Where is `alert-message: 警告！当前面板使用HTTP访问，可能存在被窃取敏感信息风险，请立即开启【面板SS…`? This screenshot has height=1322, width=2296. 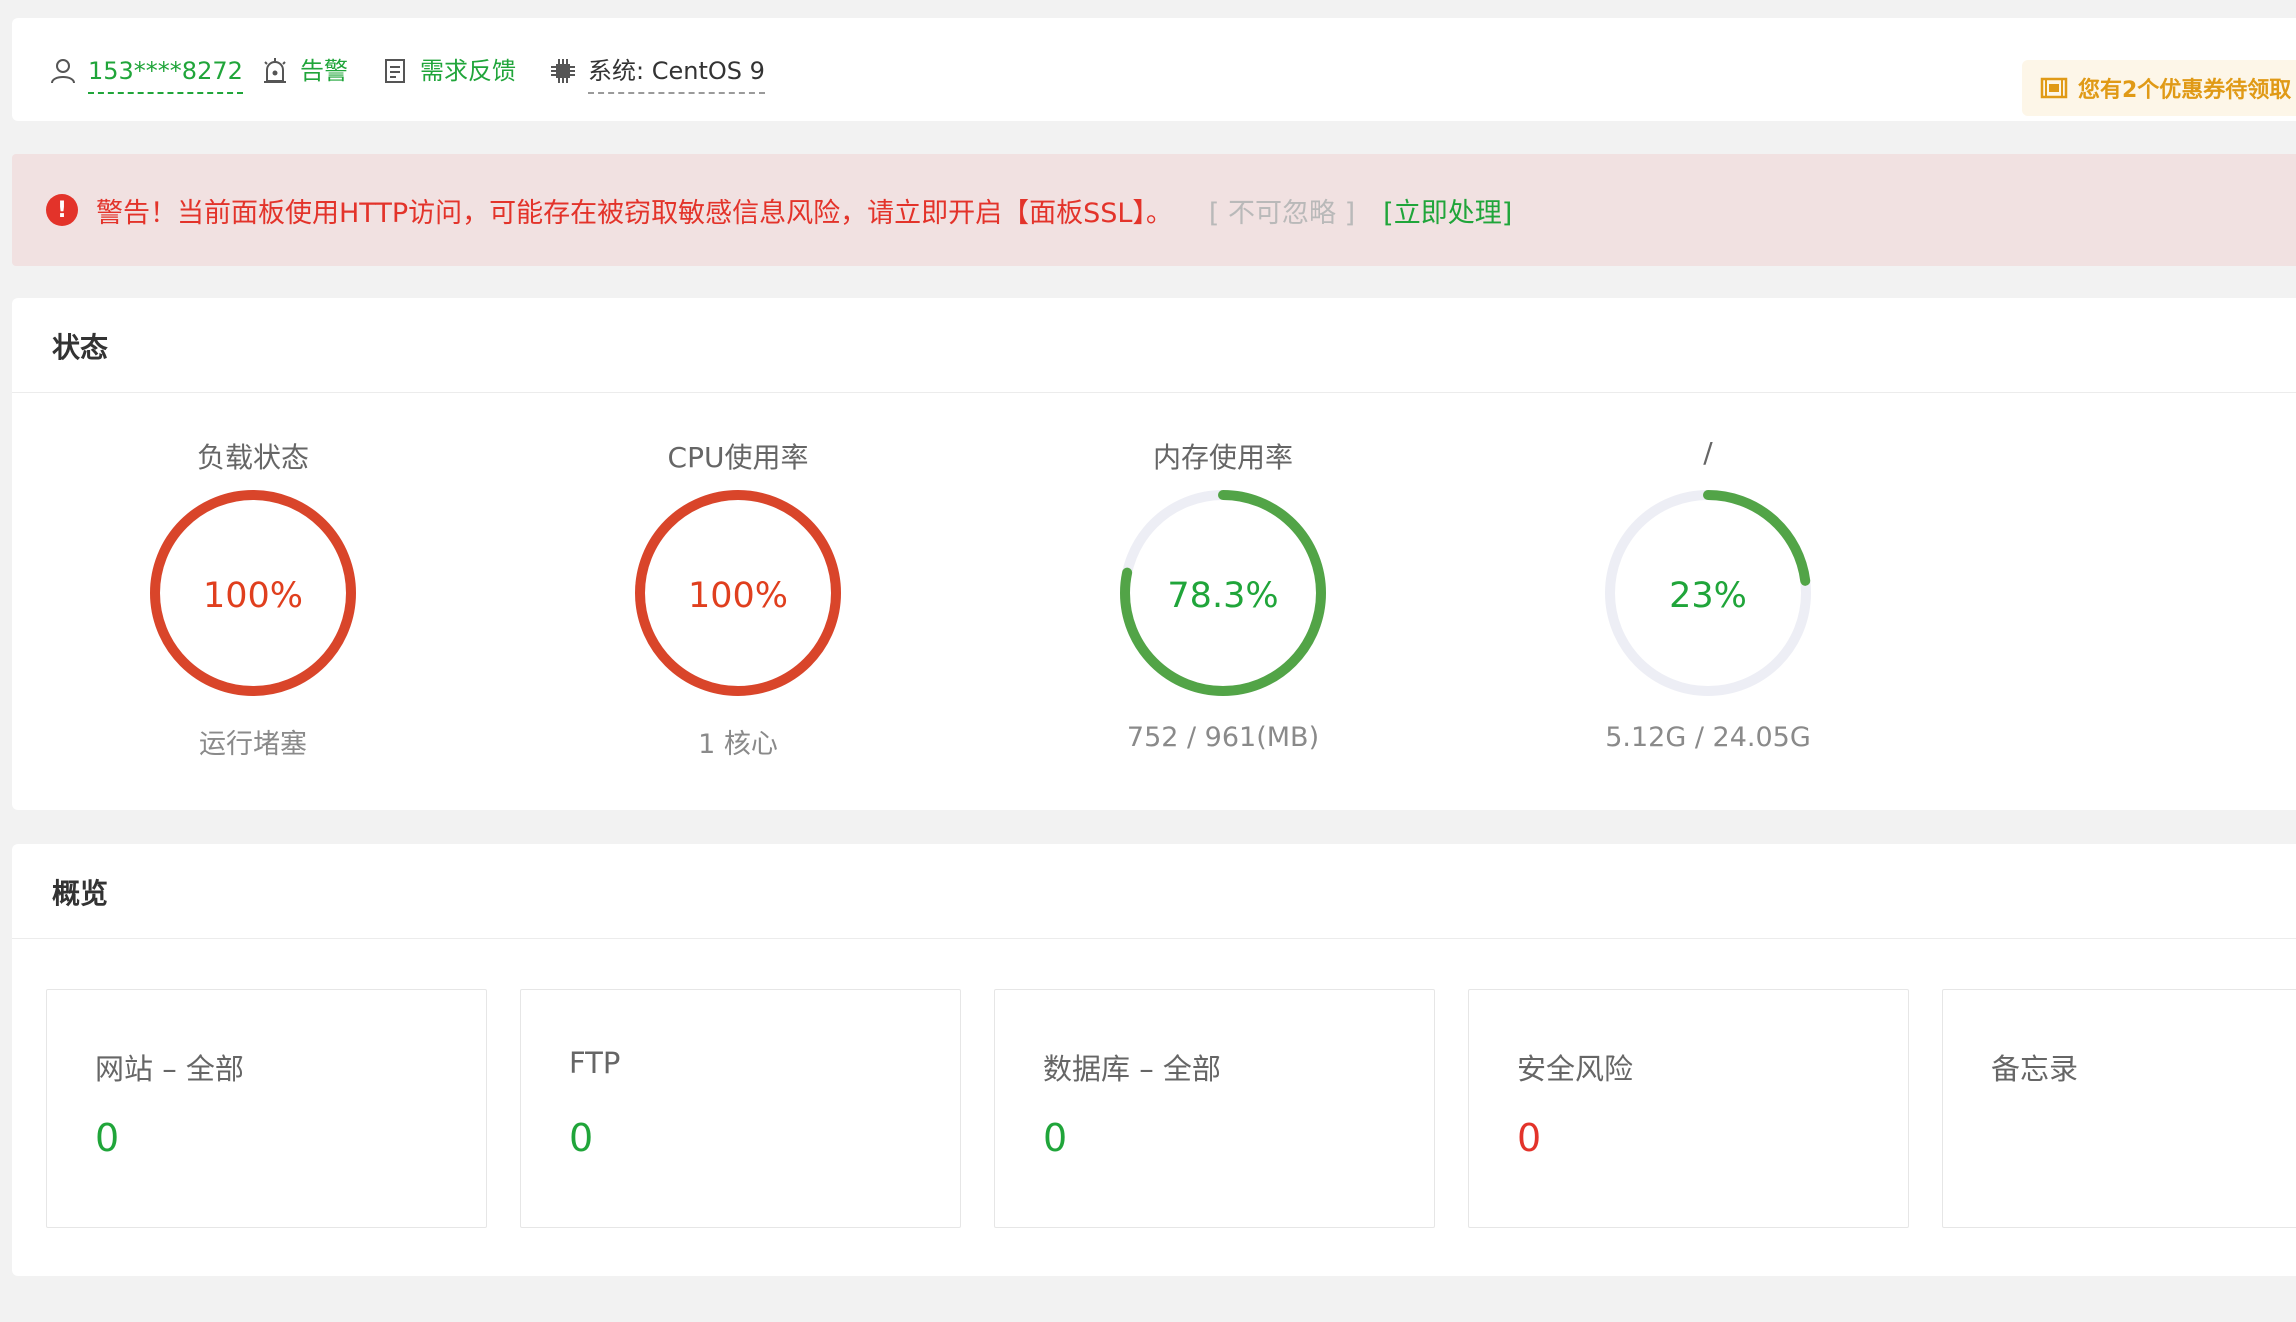
alert-message: 警告！当前面板使用HTTP访问，可能存在被窃取敏感信息风险，请立即开启【面板SS… is located at coordinates (634, 213).